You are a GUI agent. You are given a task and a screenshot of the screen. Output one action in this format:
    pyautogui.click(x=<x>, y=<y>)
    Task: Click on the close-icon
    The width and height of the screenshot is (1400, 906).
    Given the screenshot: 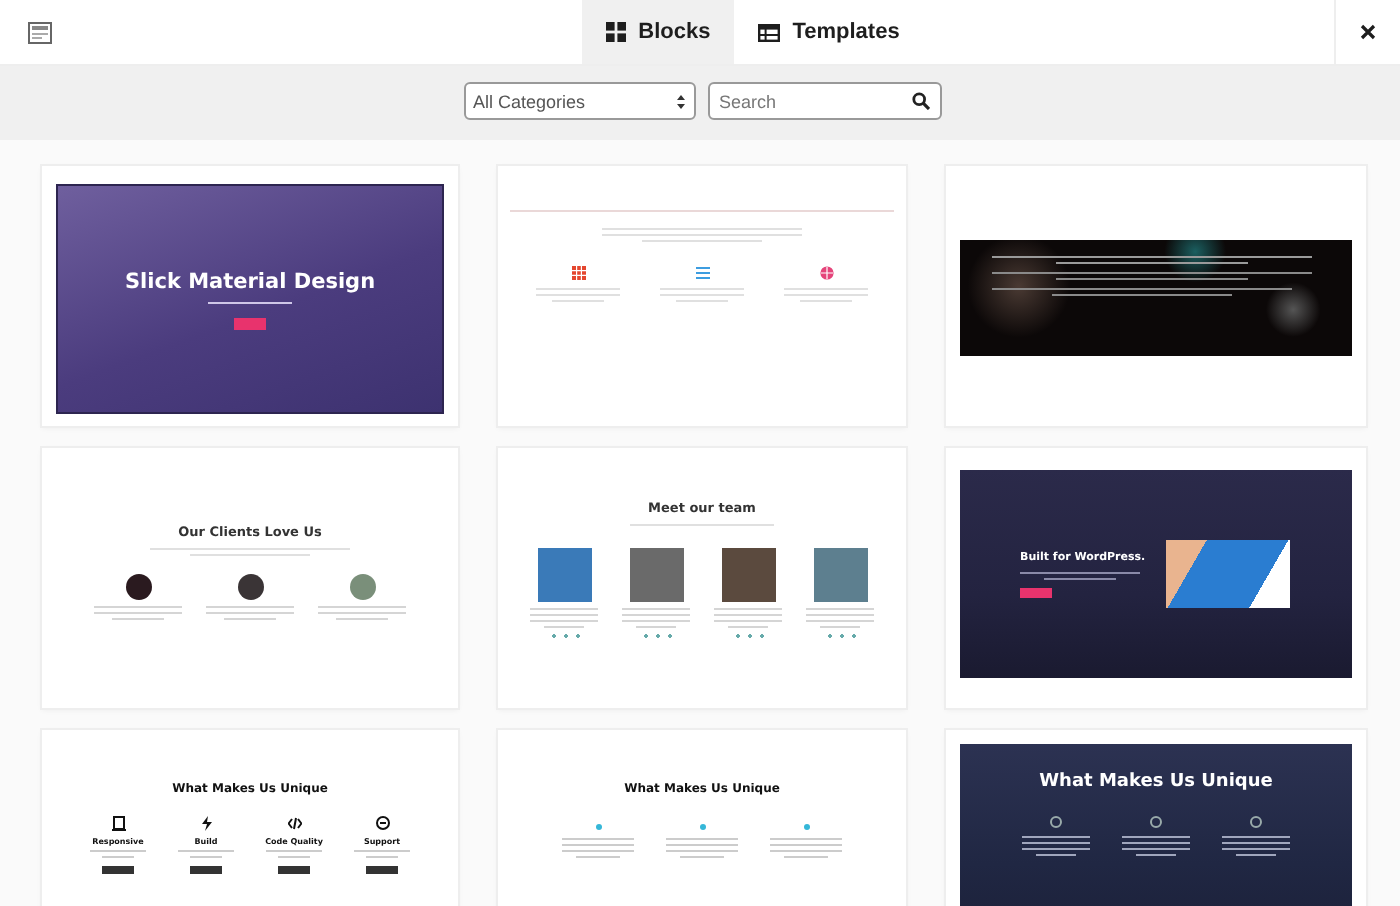 What is the action you would take?
    pyautogui.click(x=1368, y=32)
    